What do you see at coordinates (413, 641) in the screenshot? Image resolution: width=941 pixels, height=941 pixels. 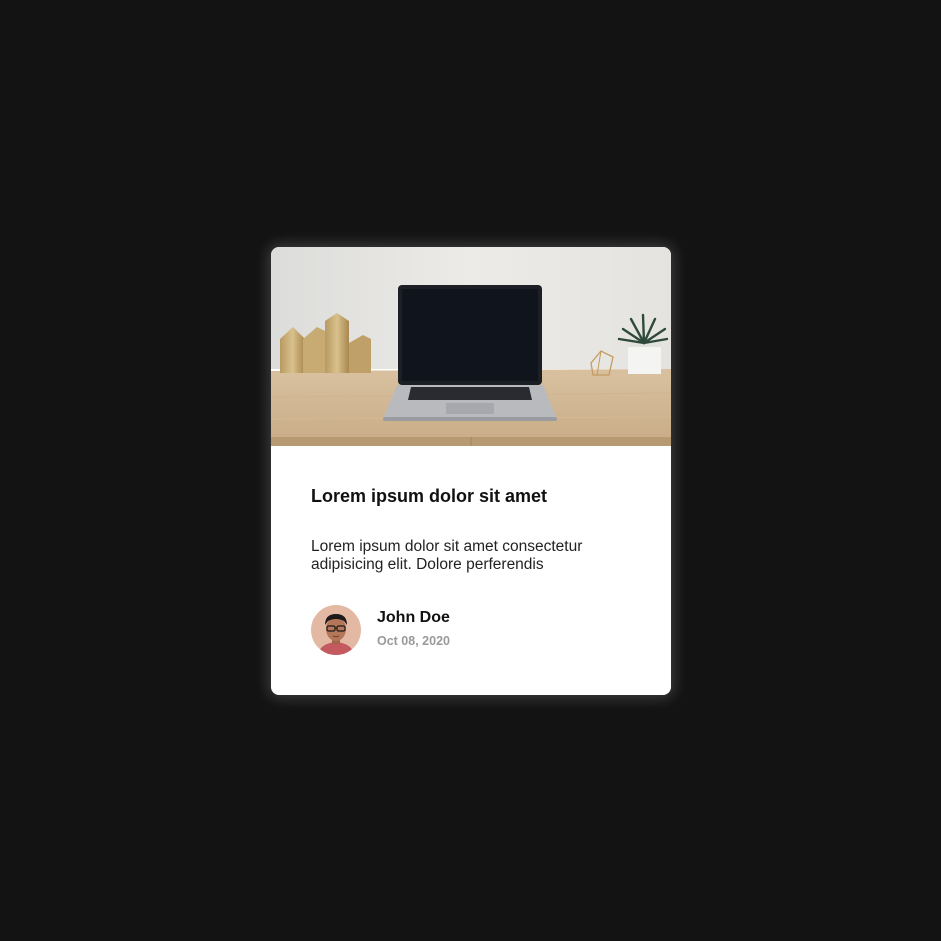 I see `post-date: Oct 08, 2020` at bounding box center [413, 641].